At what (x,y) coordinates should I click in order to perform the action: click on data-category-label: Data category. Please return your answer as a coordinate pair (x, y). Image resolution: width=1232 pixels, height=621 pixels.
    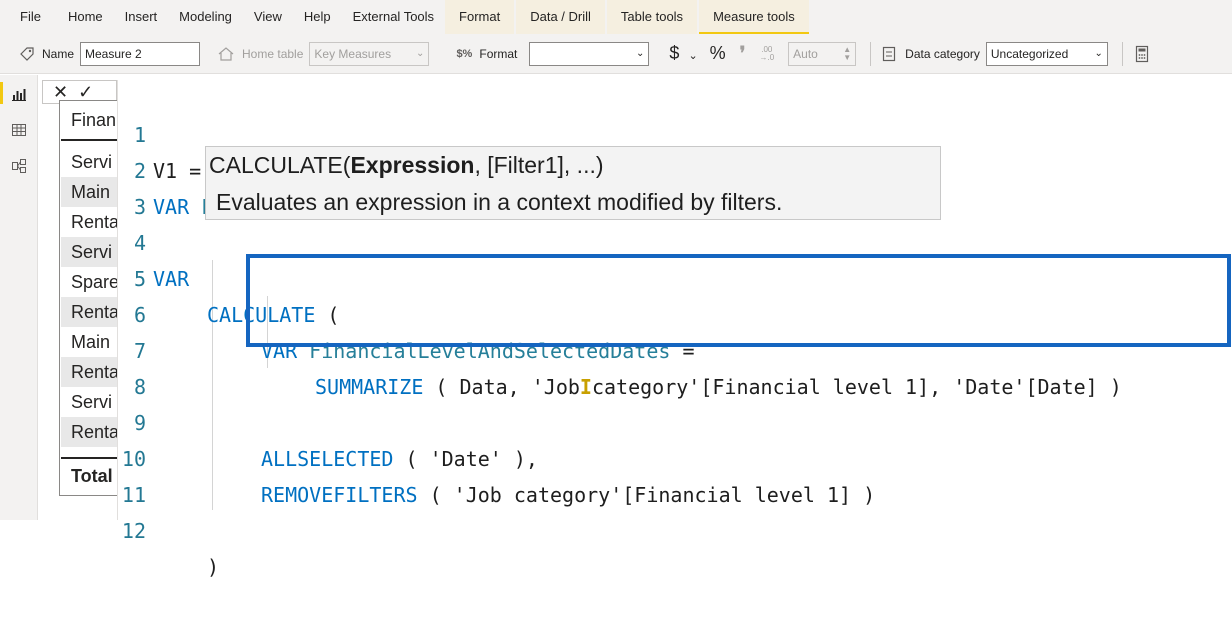
    Looking at the image, I should click on (942, 53).